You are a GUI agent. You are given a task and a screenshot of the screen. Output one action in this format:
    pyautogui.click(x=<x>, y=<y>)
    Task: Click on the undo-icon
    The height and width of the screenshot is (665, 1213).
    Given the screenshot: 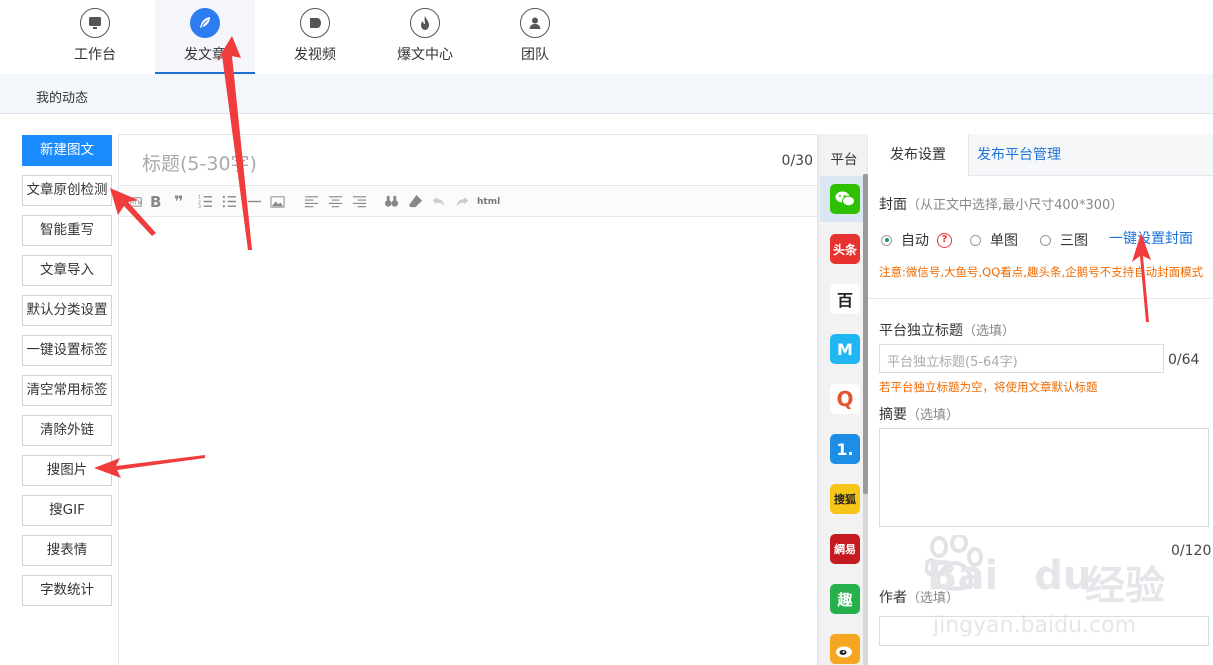 What is the action you would take?
    pyautogui.click(x=438, y=202)
    